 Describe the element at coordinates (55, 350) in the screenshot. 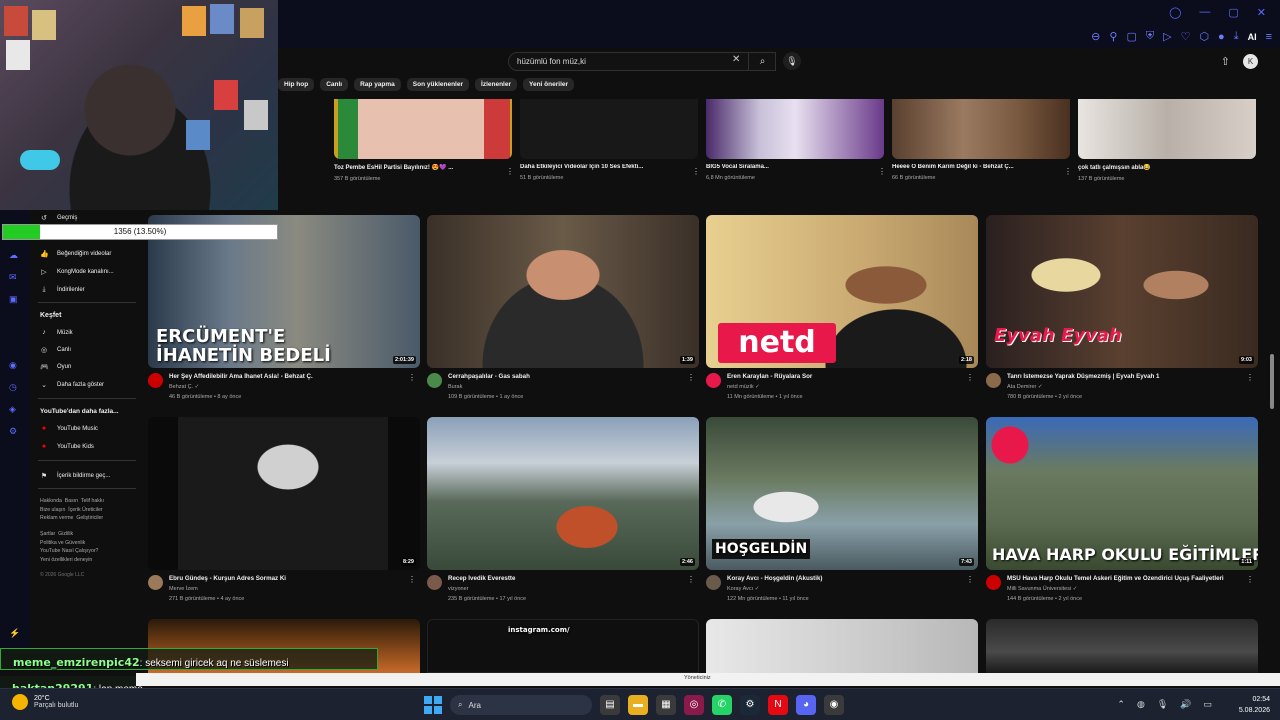

I see `sidebar-item-live: ◎ Canlı` at that location.